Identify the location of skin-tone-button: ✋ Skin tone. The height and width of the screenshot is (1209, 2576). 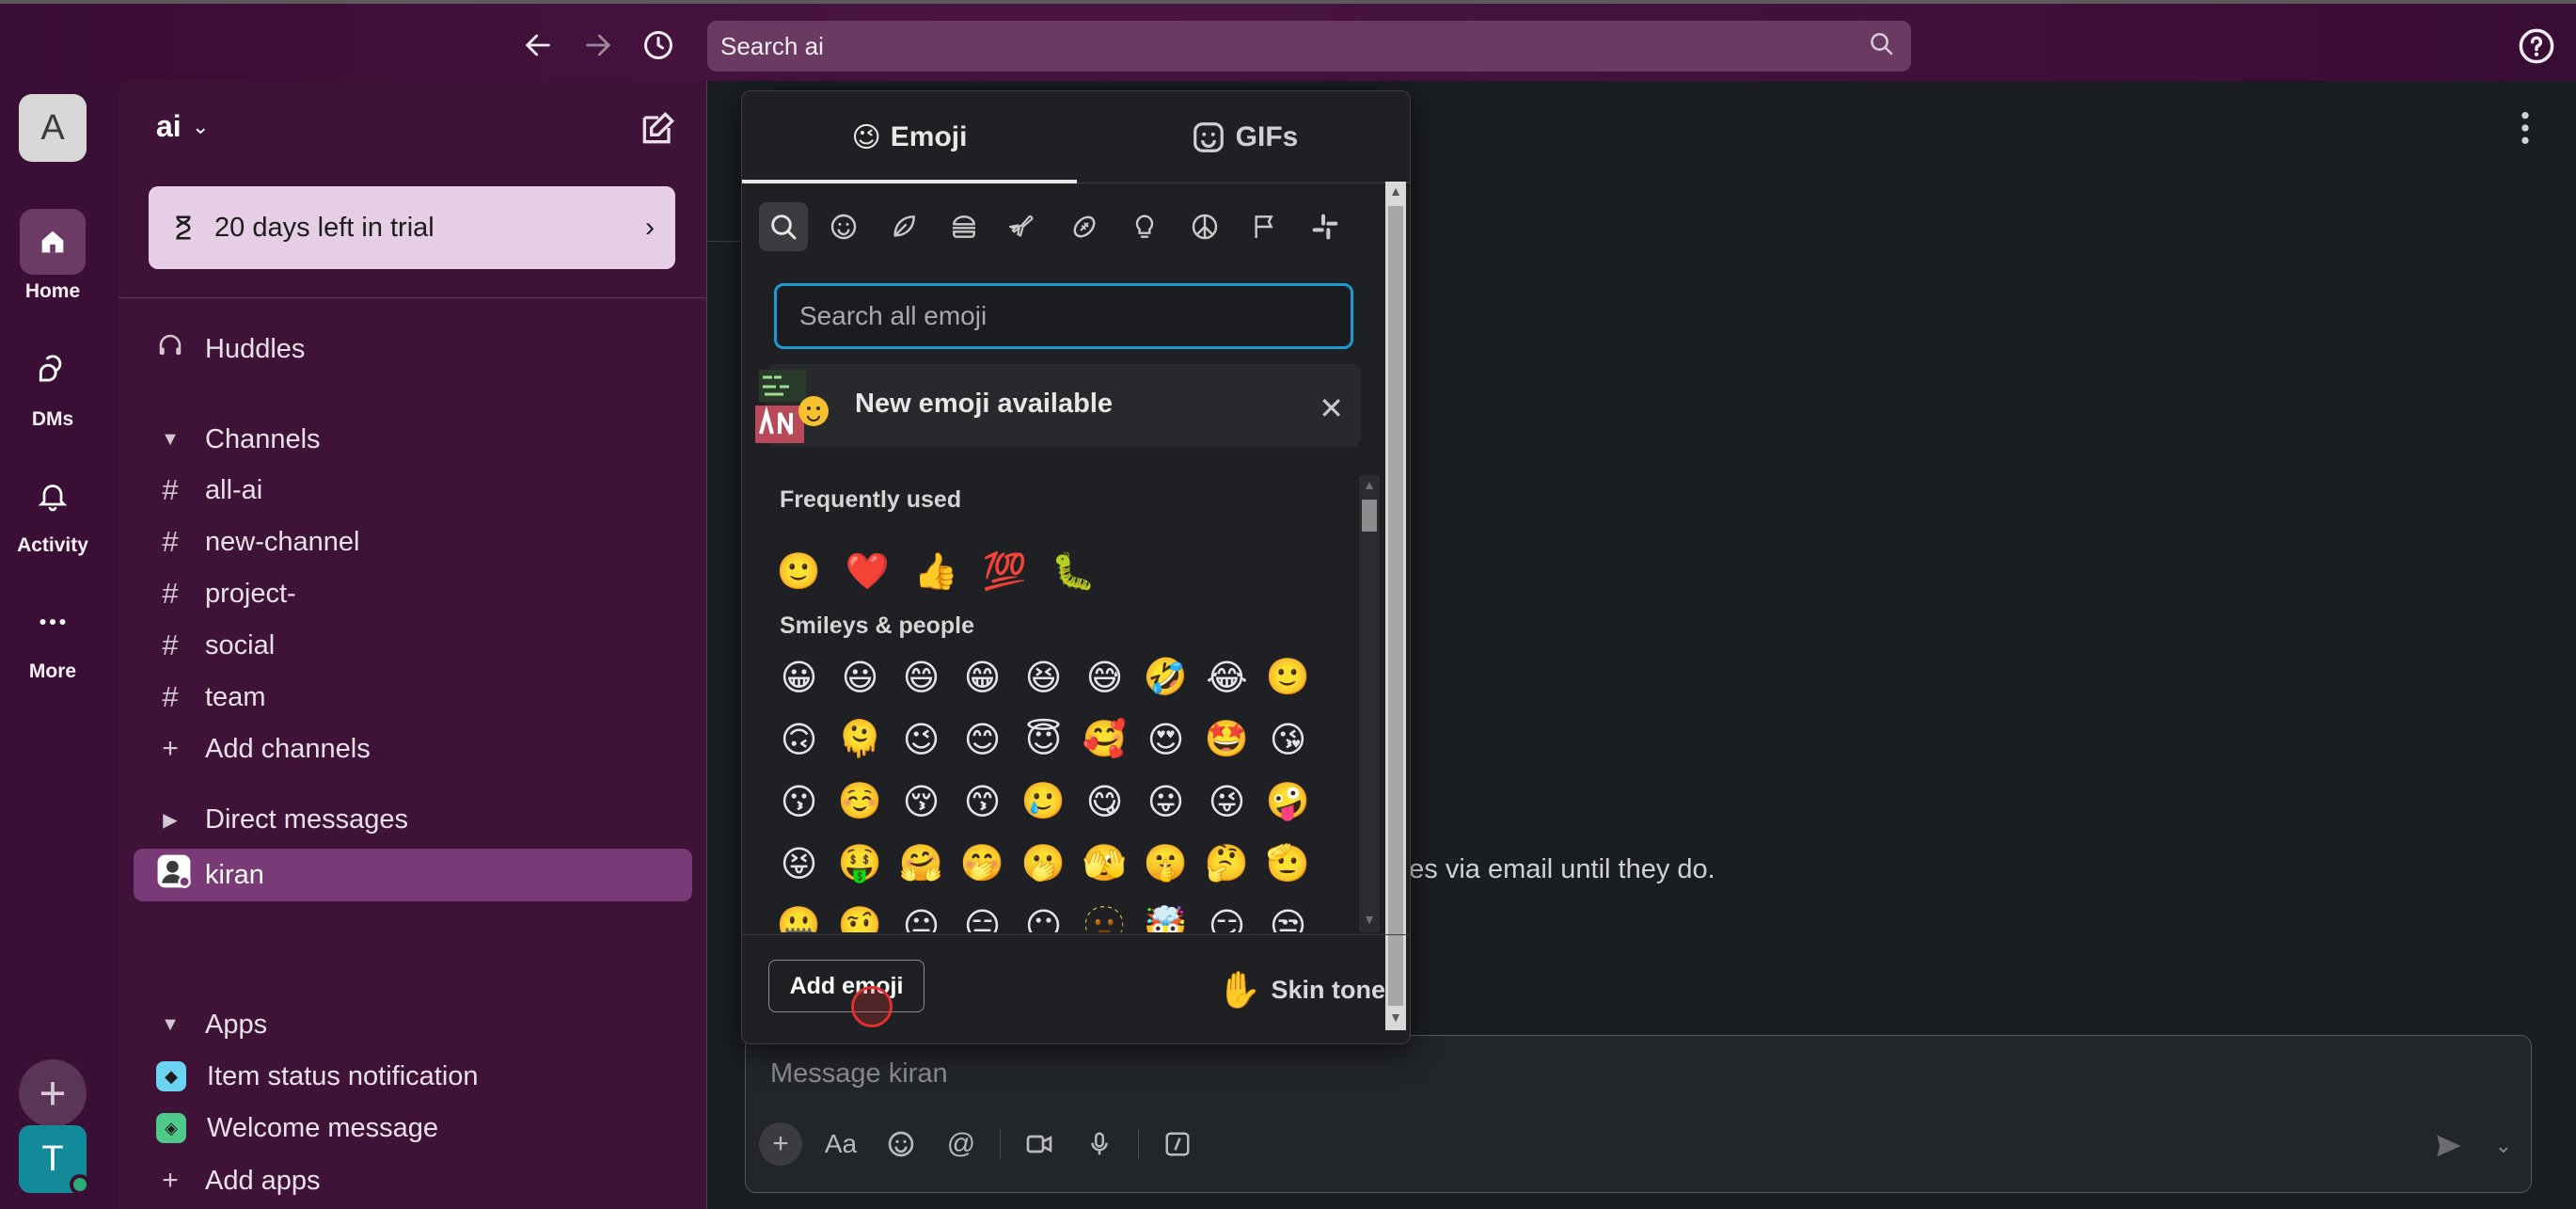
(1301, 990).